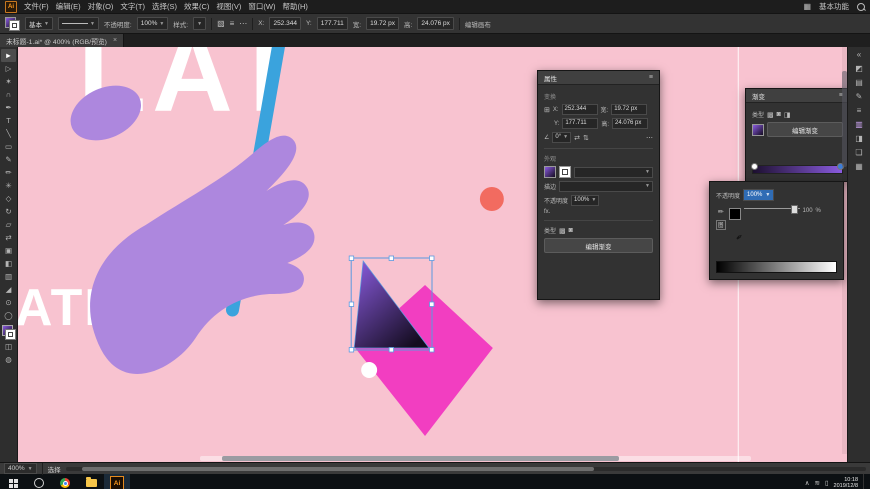 The width and height of the screenshot is (870, 489). What do you see at coordinates (115, 40) in the screenshot?
I see `close-tab-icon: ×` at bounding box center [115, 40].